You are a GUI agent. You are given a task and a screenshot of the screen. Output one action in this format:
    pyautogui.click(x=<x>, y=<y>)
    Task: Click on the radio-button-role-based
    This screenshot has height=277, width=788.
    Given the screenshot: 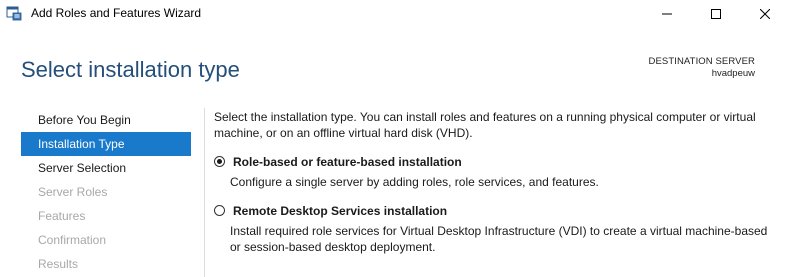 What is the action you would take?
    pyautogui.click(x=219, y=161)
    